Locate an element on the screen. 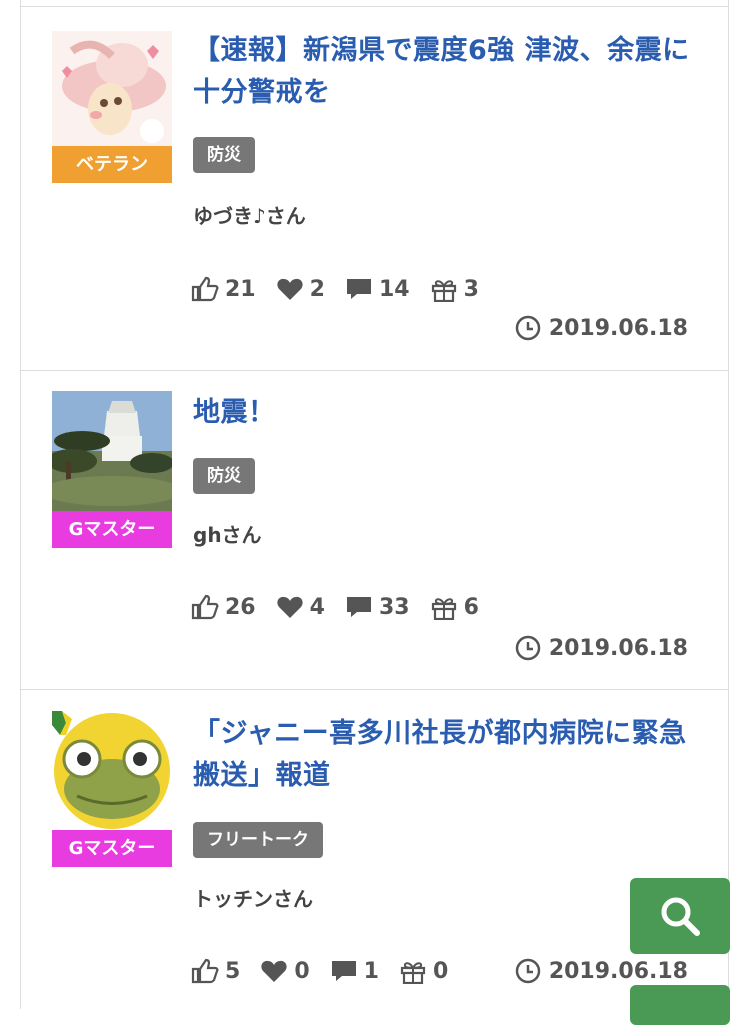 This screenshot has width=750, height=1029. post-stats: 26 4 33 6 is located at coordinates (345, 607).